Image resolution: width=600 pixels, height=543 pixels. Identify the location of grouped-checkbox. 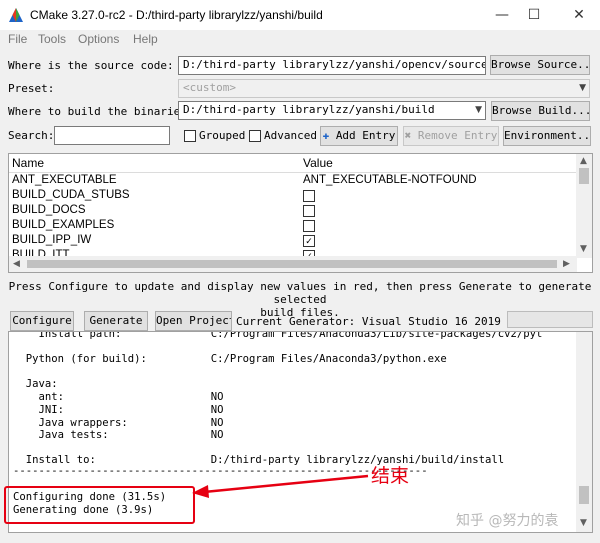
(190, 136).